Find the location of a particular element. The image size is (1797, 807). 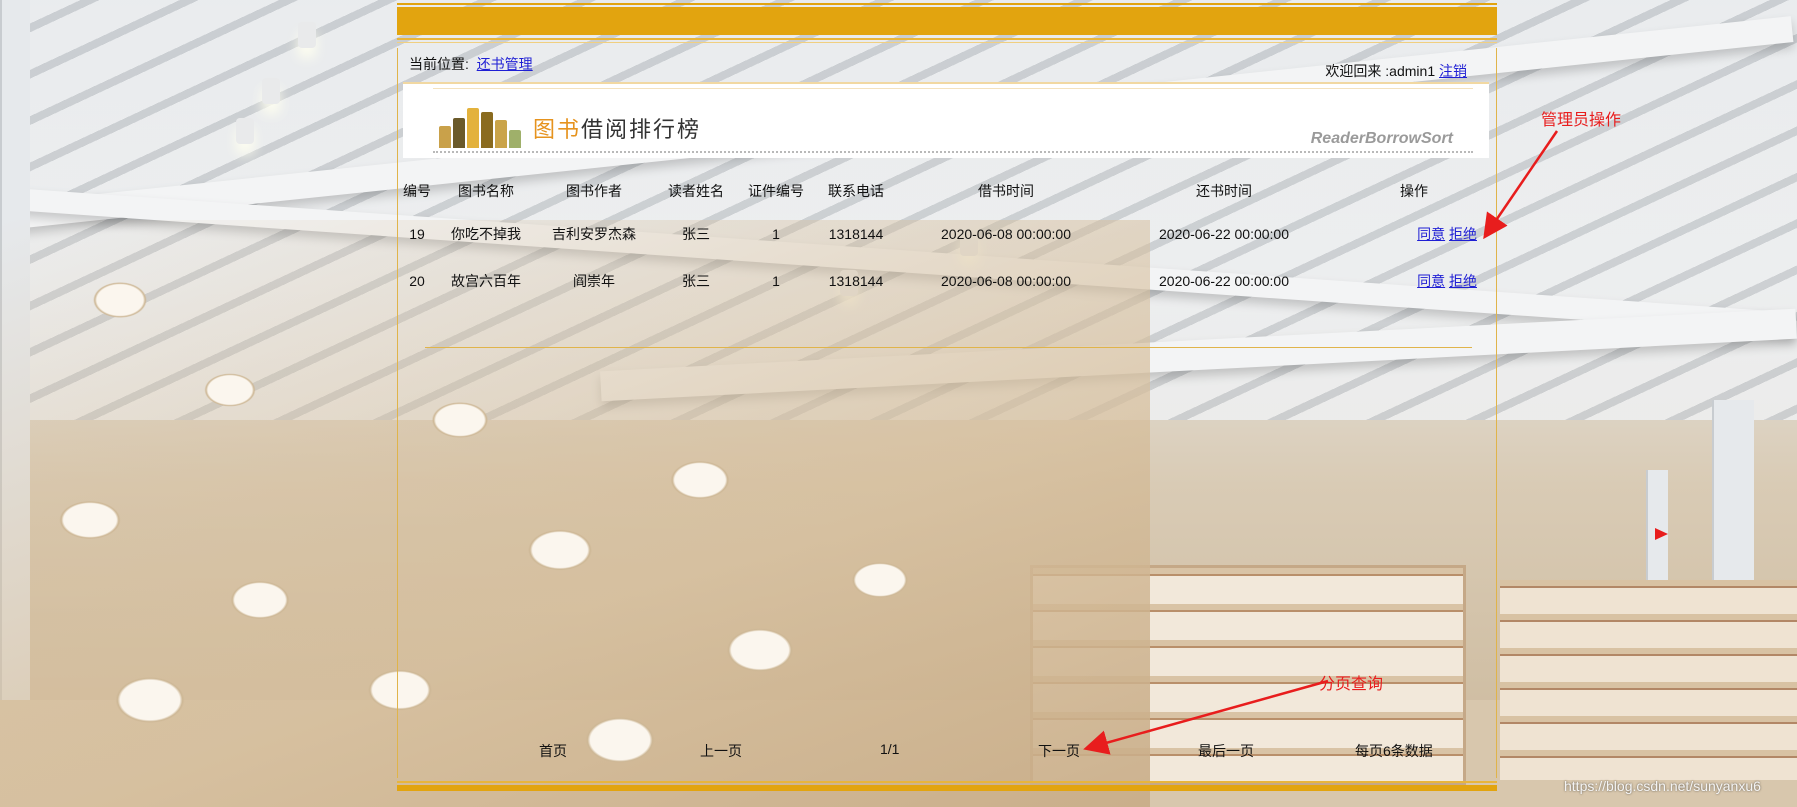

watermark: https://blog.csdn.net/sunyanxu6 is located at coordinates (1662, 786).